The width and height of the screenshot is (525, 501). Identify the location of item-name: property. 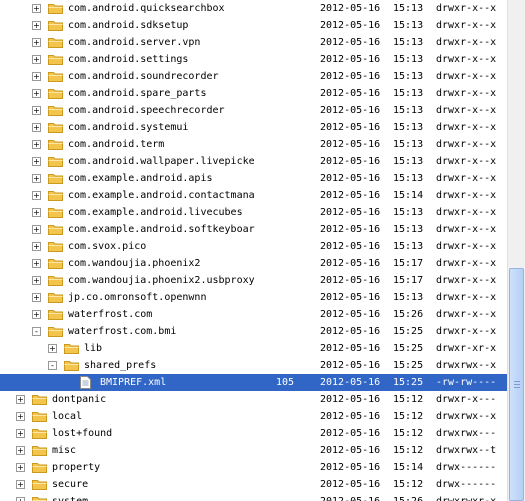
(76, 467).